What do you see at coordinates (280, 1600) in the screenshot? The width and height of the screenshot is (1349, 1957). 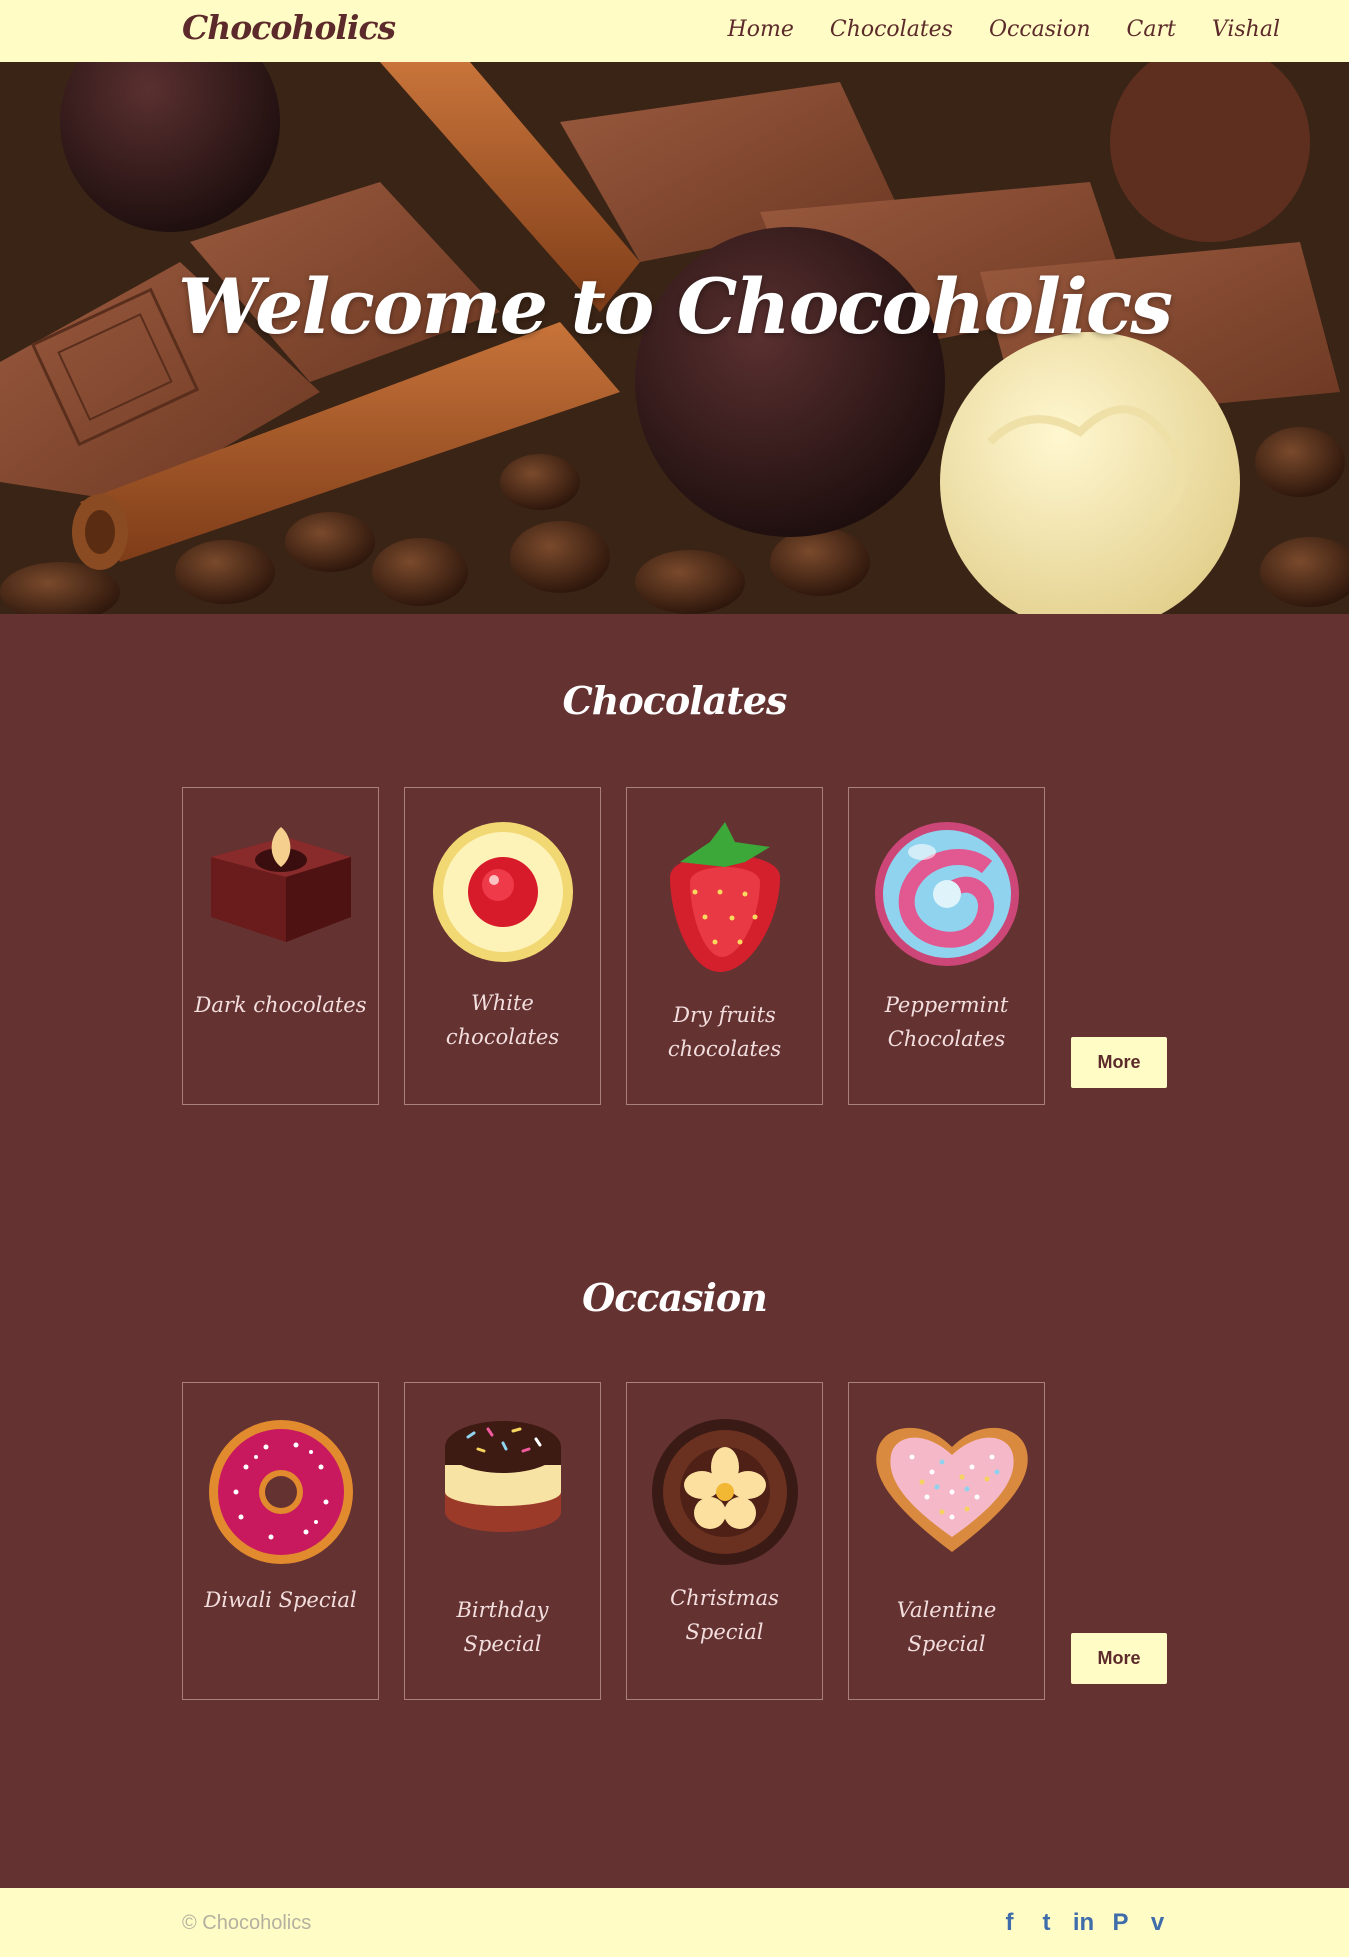 I see `card-label: Diwali Special` at bounding box center [280, 1600].